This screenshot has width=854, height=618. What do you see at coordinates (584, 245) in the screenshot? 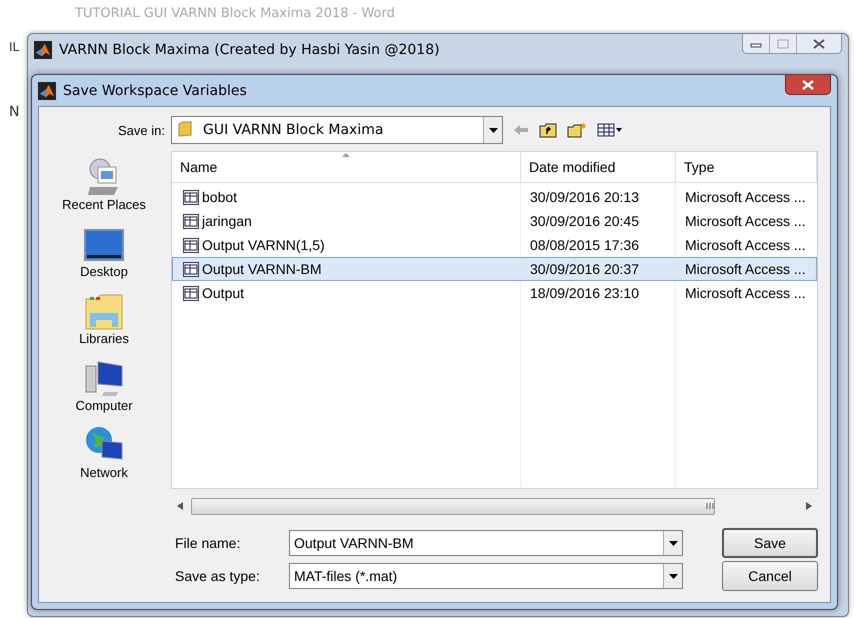
I see `table-cell-text: 08/08/2015 17:36` at bounding box center [584, 245].